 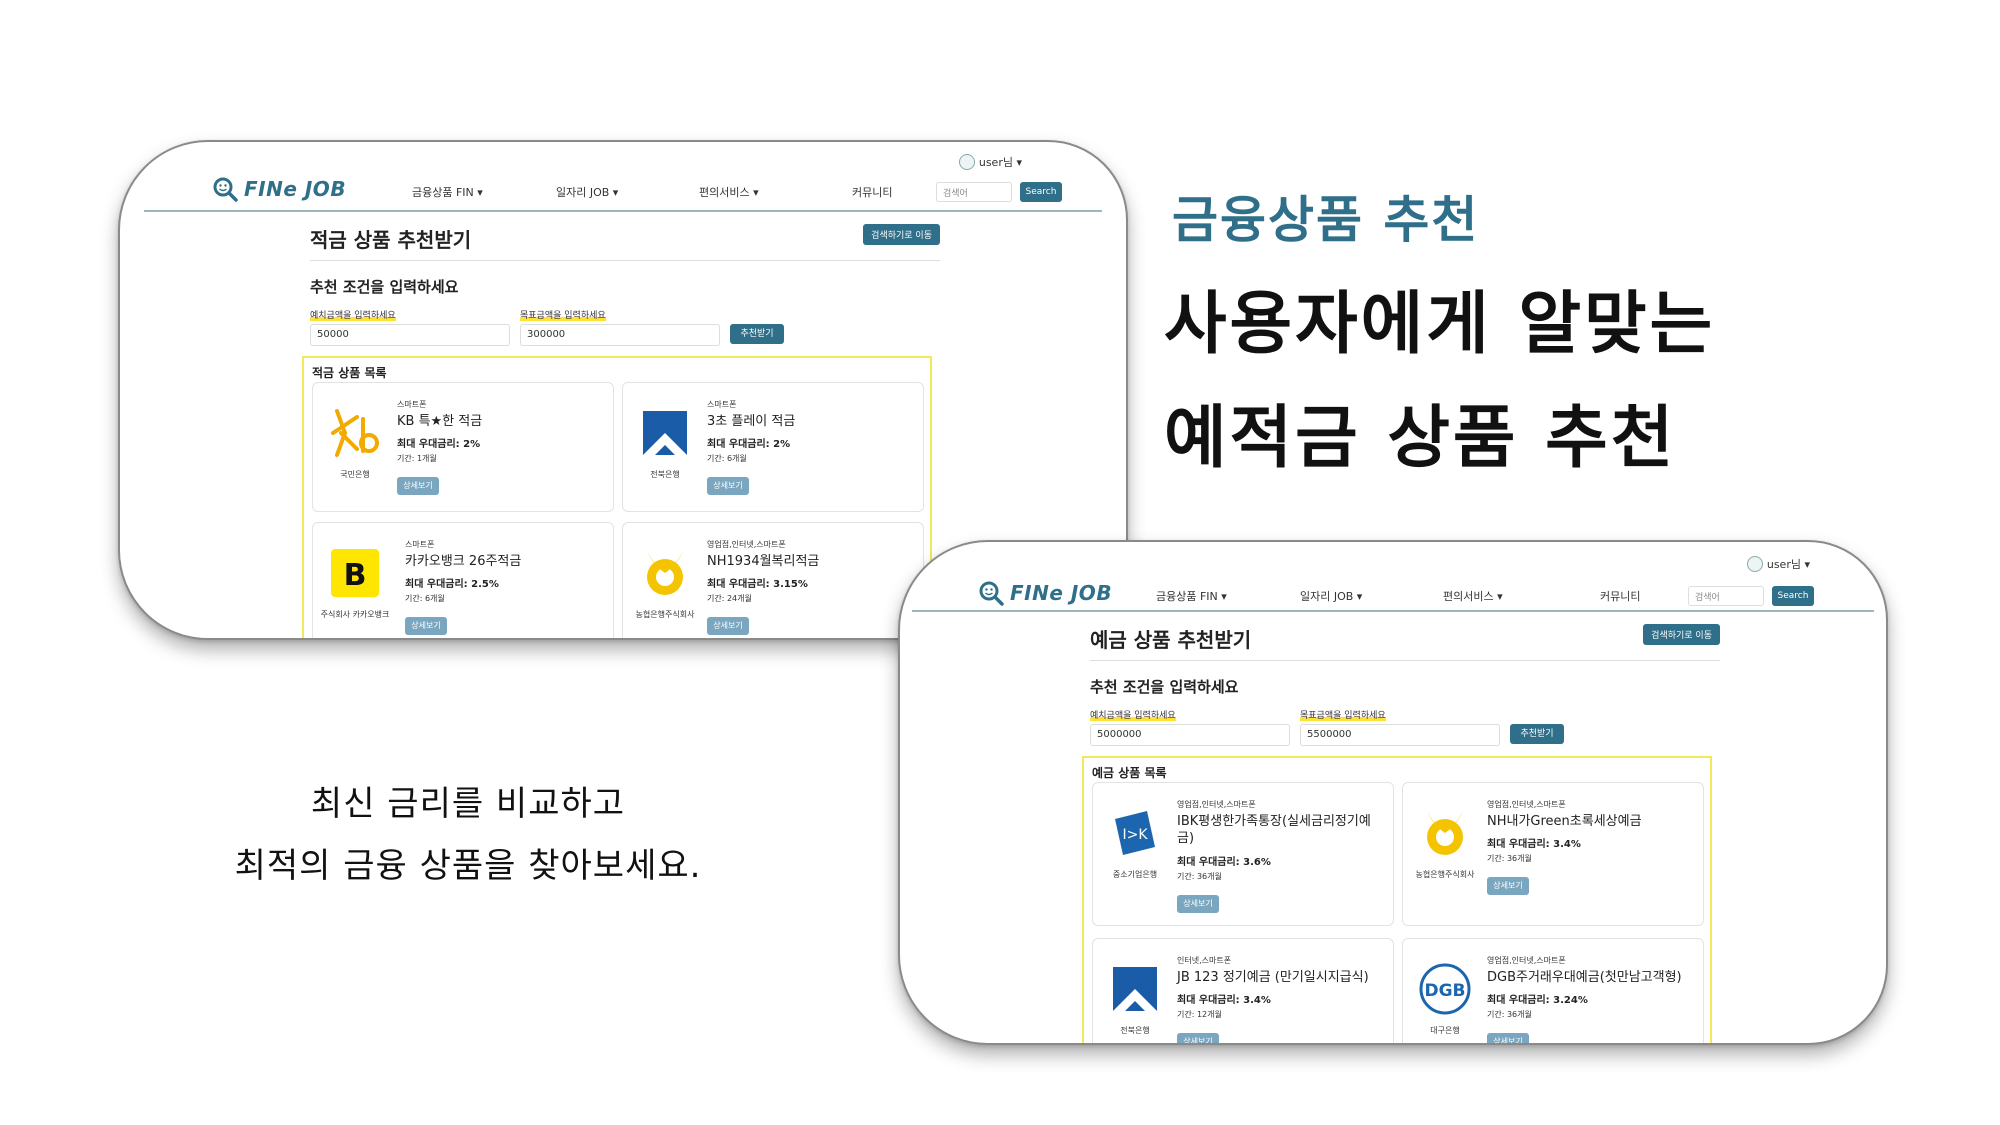 I want to click on kakaobank-logo-icon: B, so click(x=355, y=573).